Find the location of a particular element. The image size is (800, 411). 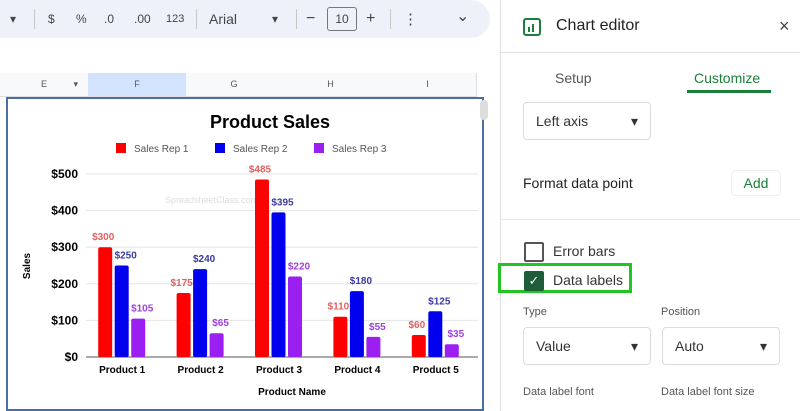

x-tick-label: Product 2 is located at coordinates (201, 370).